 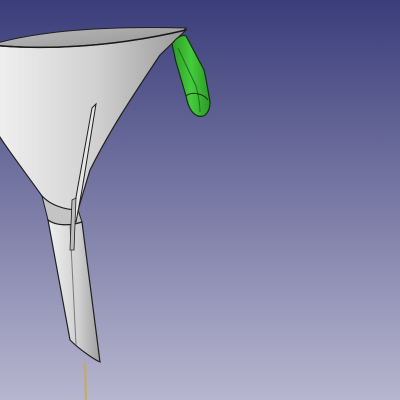 I want to click on rod, so click(x=85, y=380).